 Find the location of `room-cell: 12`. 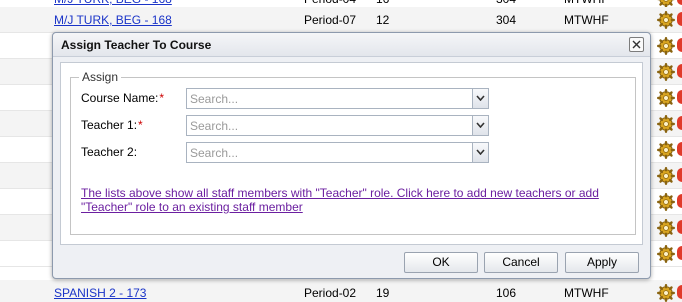

room-cell: 12 is located at coordinates (383, 20).